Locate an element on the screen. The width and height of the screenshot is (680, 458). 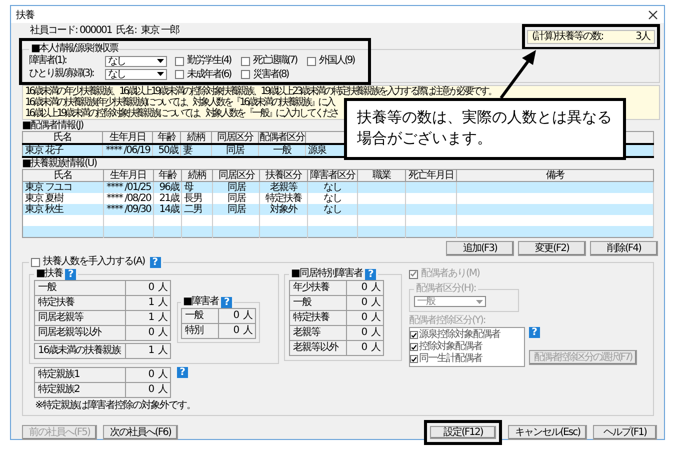
action-button: 追加(F3) is located at coordinates (480, 248).